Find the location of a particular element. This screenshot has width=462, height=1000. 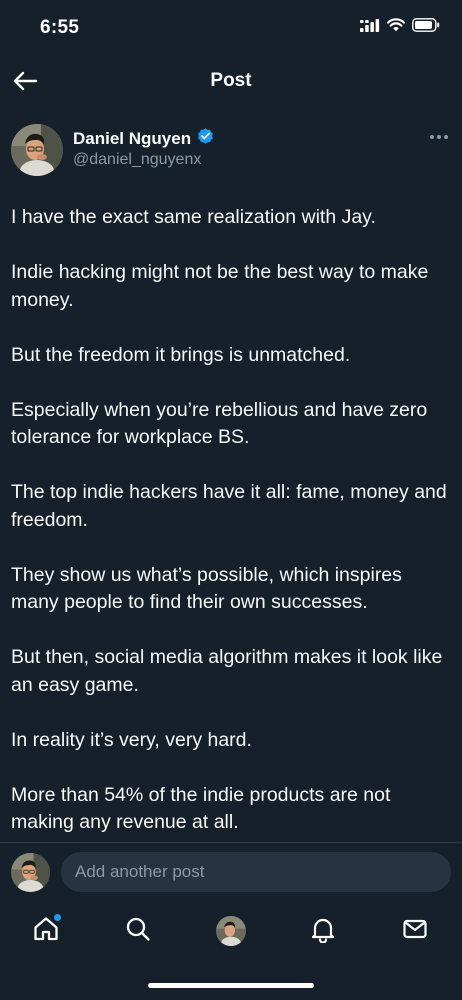

communities-avatar is located at coordinates (231, 931).